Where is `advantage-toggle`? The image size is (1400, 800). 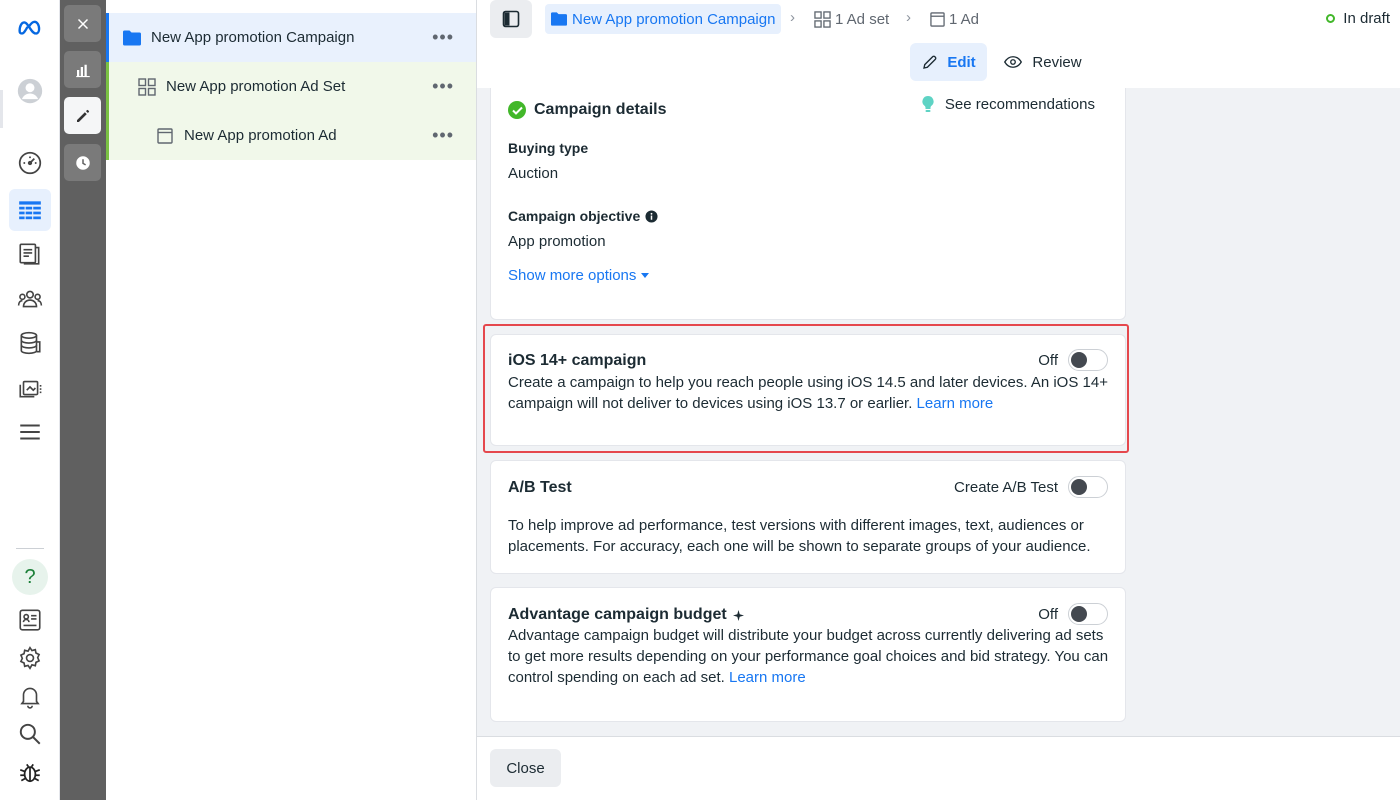 advantage-toggle is located at coordinates (1088, 614).